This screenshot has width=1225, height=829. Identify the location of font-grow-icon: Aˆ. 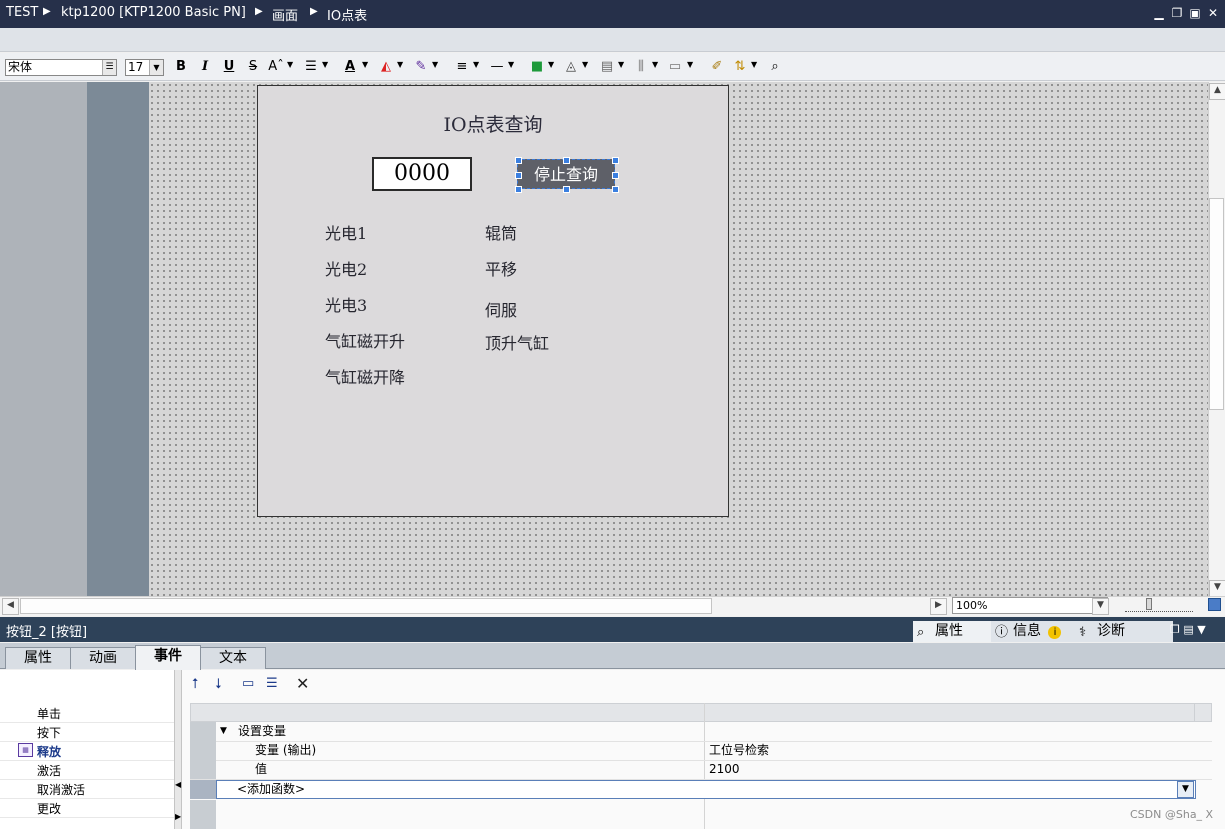
(276, 67).